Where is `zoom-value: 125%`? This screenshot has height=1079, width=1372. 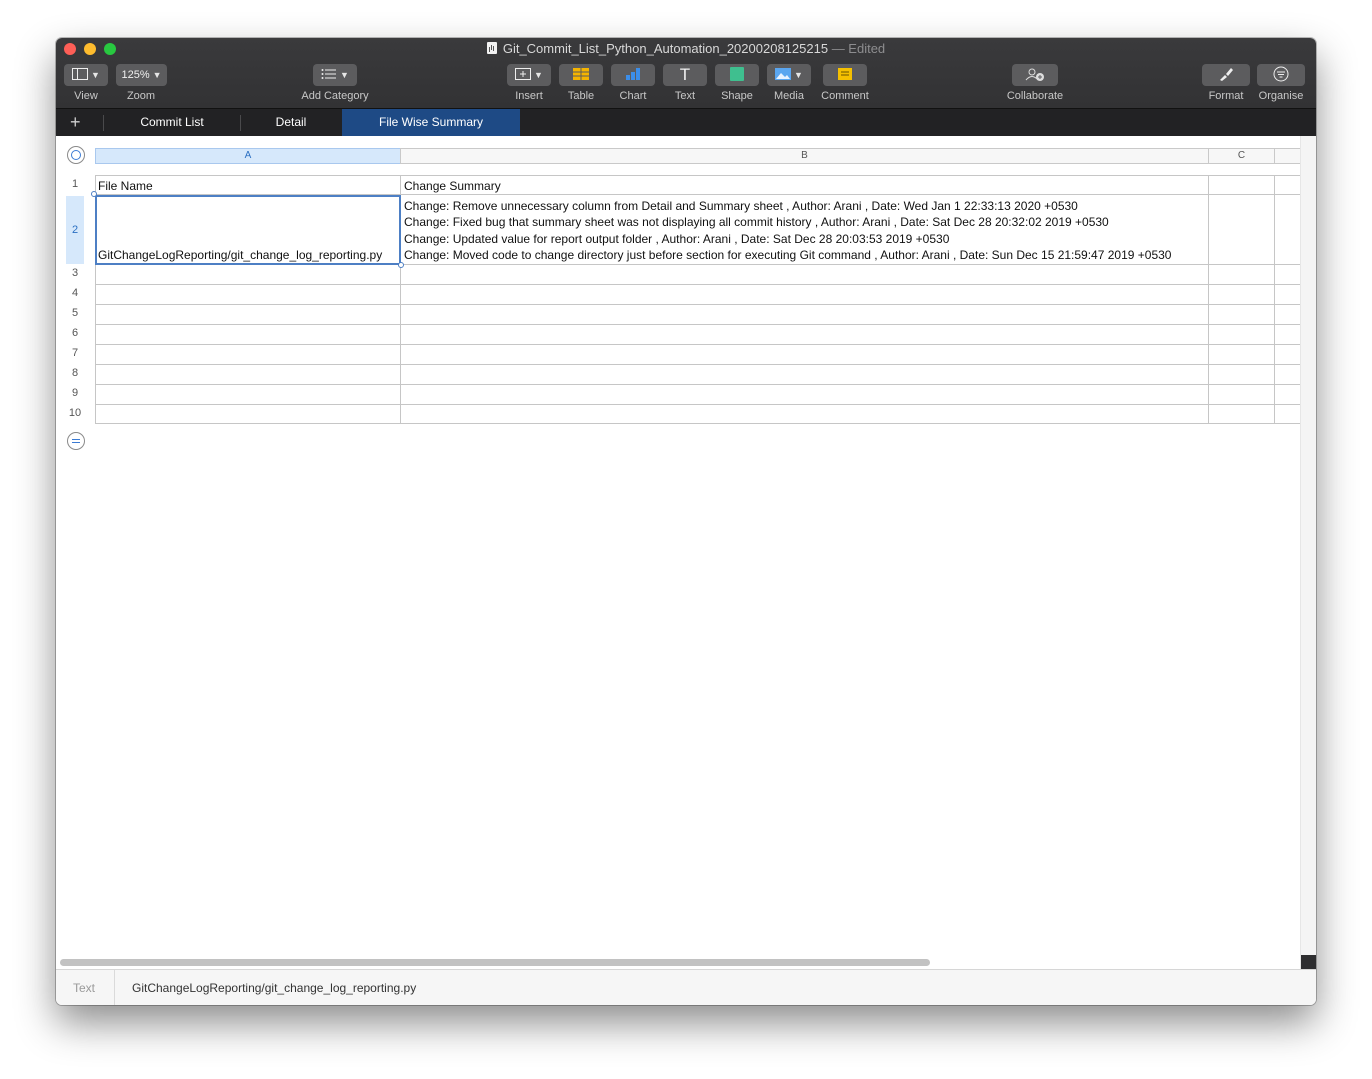
zoom-value: 125% is located at coordinates (135, 75).